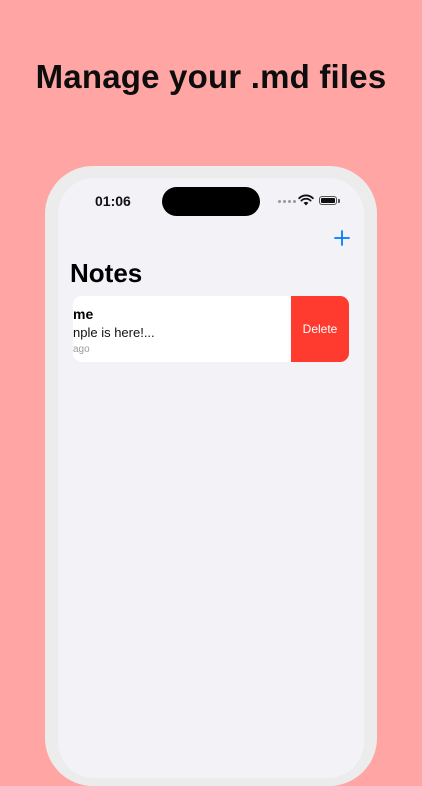 The width and height of the screenshot is (422, 786). I want to click on add-note-button, so click(342, 238).